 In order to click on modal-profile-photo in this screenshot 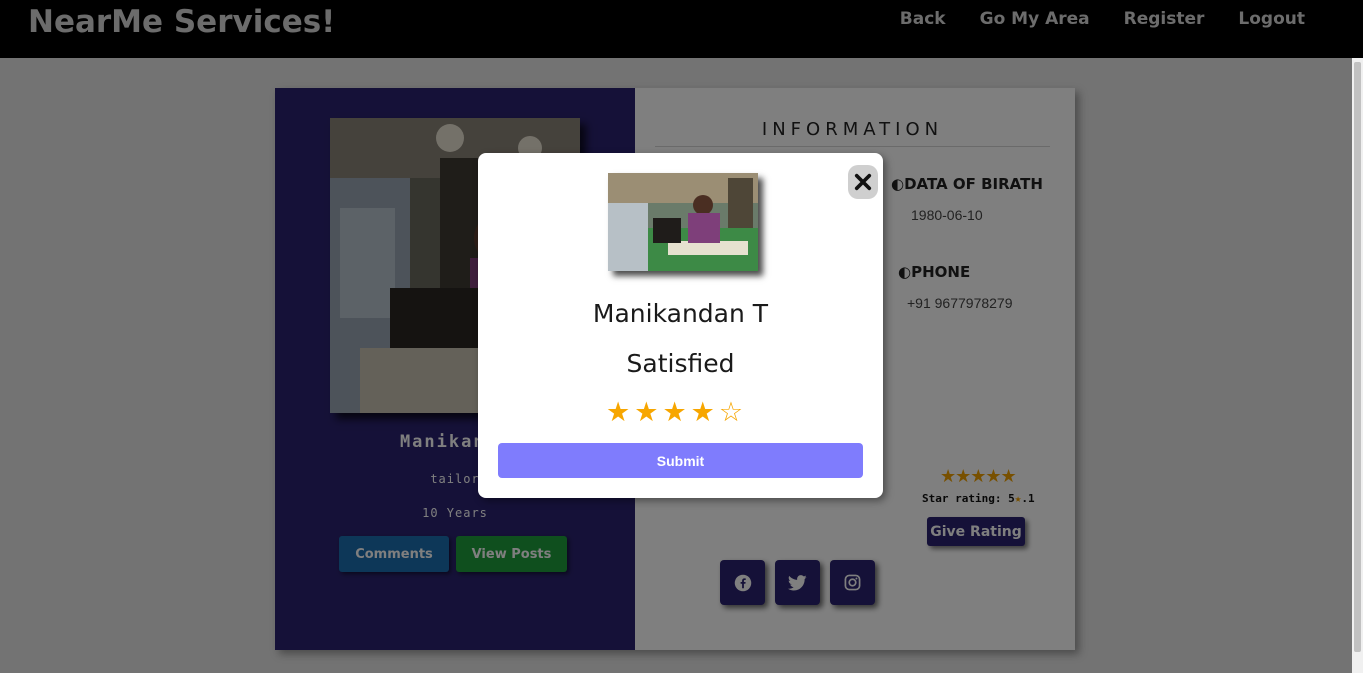, I will do `click(683, 222)`.